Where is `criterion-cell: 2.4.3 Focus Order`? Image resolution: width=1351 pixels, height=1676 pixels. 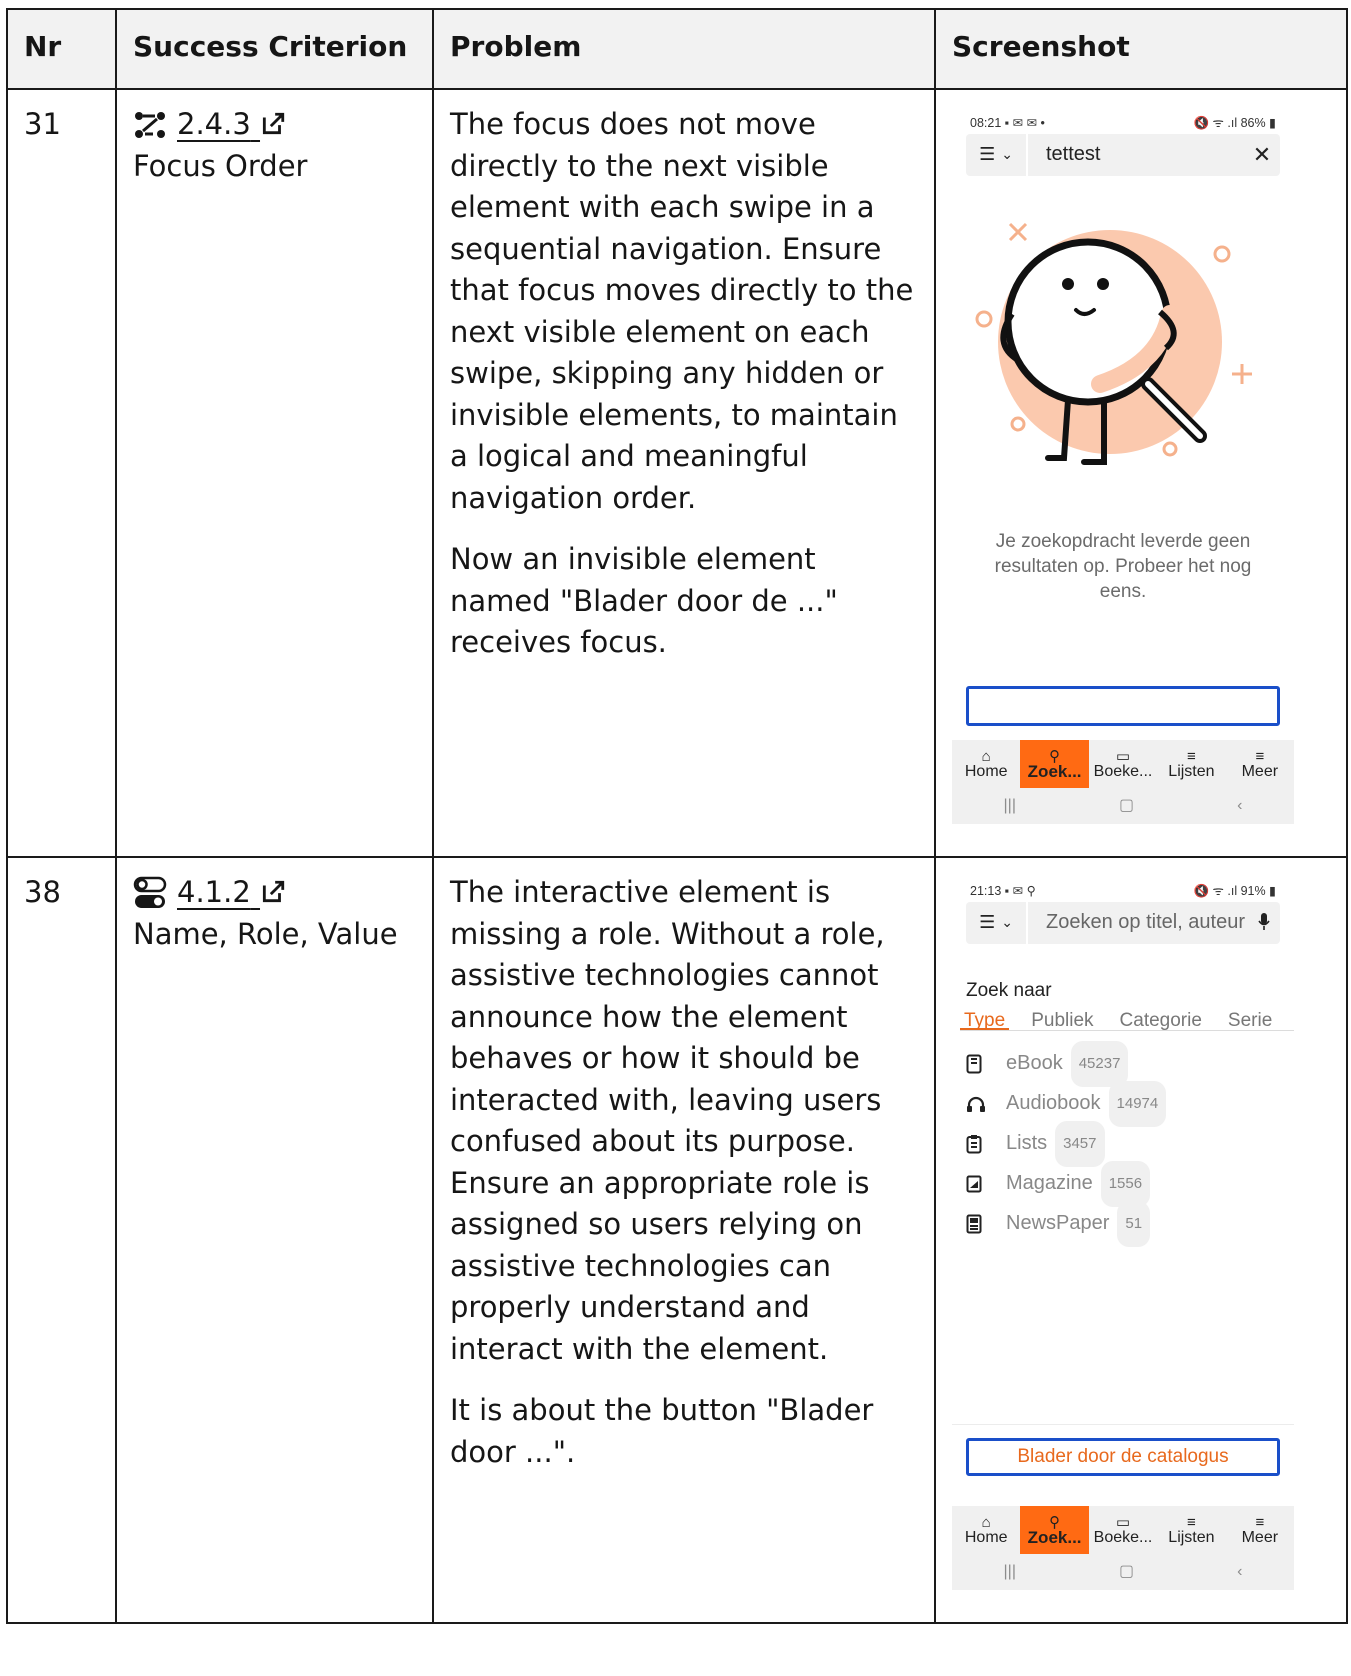
criterion-cell: 2.4.3 Focus Order is located at coordinates (274, 473).